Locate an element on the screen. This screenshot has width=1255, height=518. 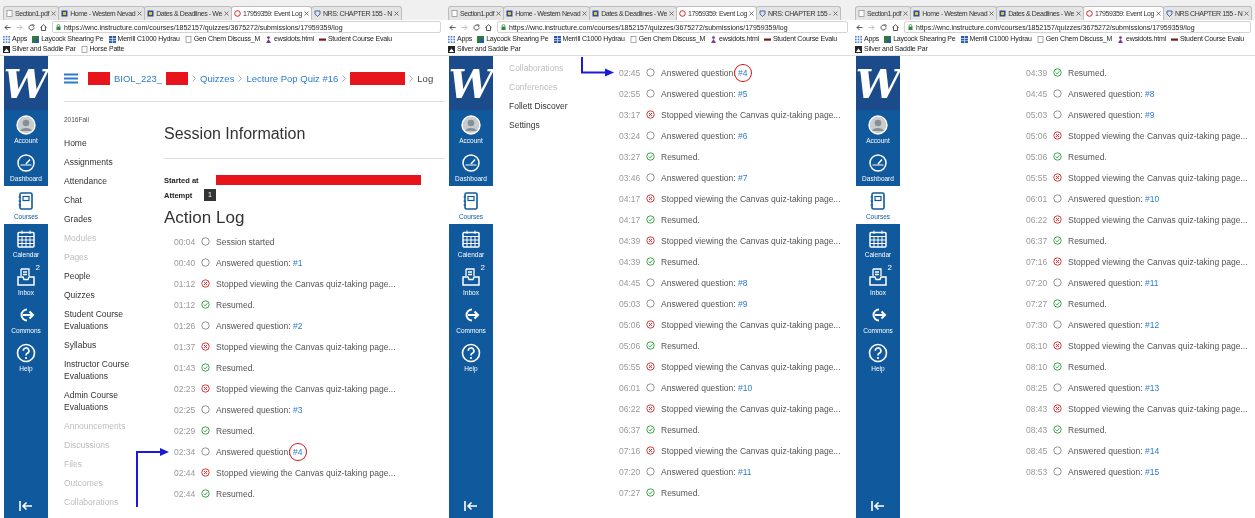
course-nav-link: Attendance is located at coordinates (106, 180).